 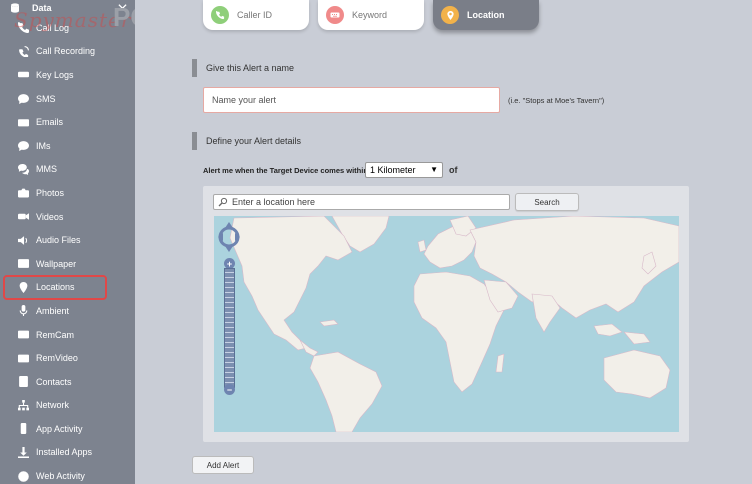 I want to click on location-placeholder: Enter a location here, so click(x=274, y=202).